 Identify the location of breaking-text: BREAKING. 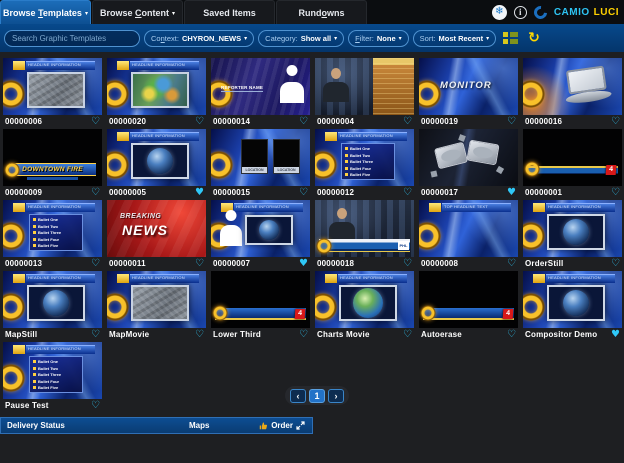
(141, 216).